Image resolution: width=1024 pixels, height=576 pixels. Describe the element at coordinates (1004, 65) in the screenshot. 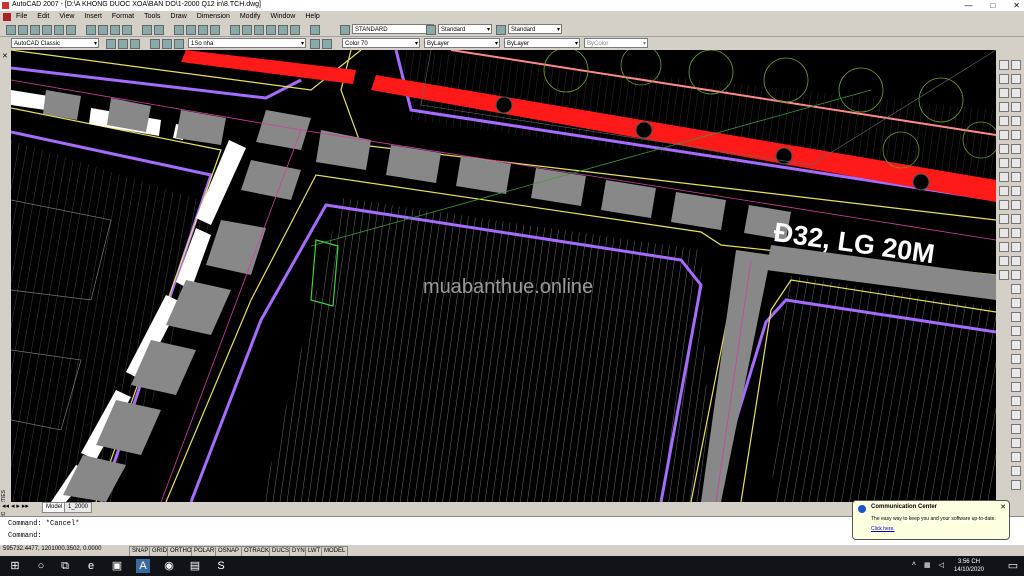

I see `erase-icon` at that location.